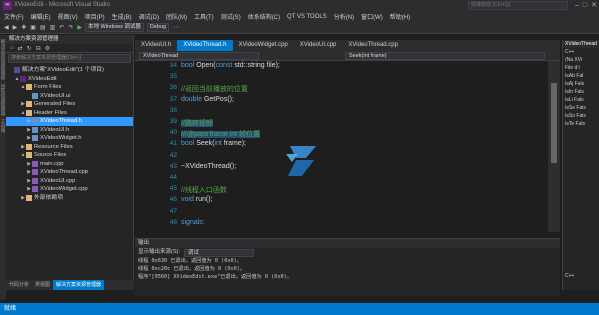 Image resolution: width=599 pixels, height=315 pixels. I want to click on open-icon: ▣, so click(33, 27).